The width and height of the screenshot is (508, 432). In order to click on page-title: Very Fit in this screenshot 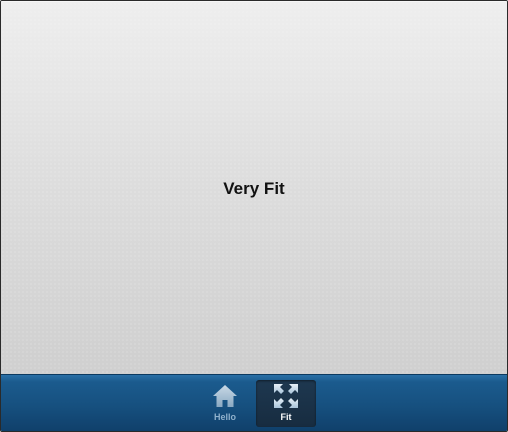, I will do `click(254, 188)`.